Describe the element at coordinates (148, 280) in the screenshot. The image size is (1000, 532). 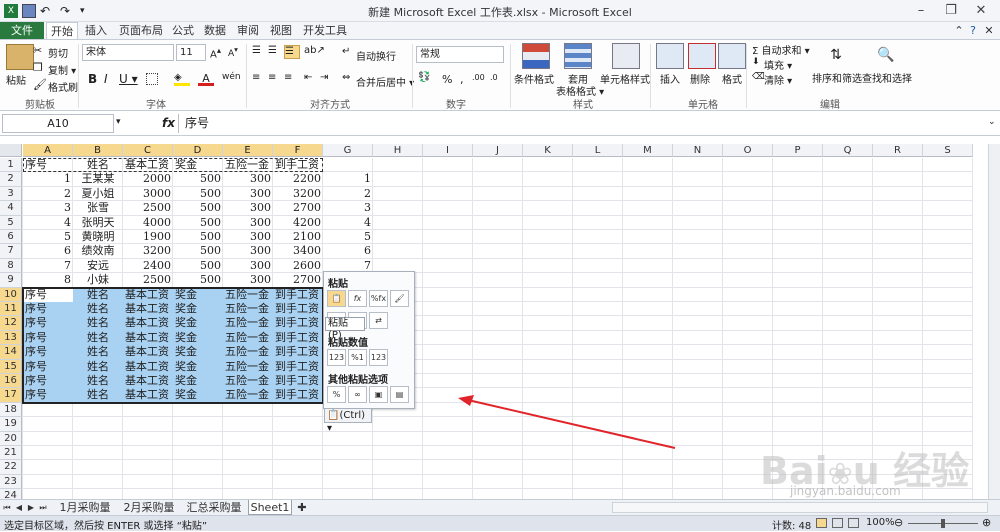
I see `cell: 2500` at that location.